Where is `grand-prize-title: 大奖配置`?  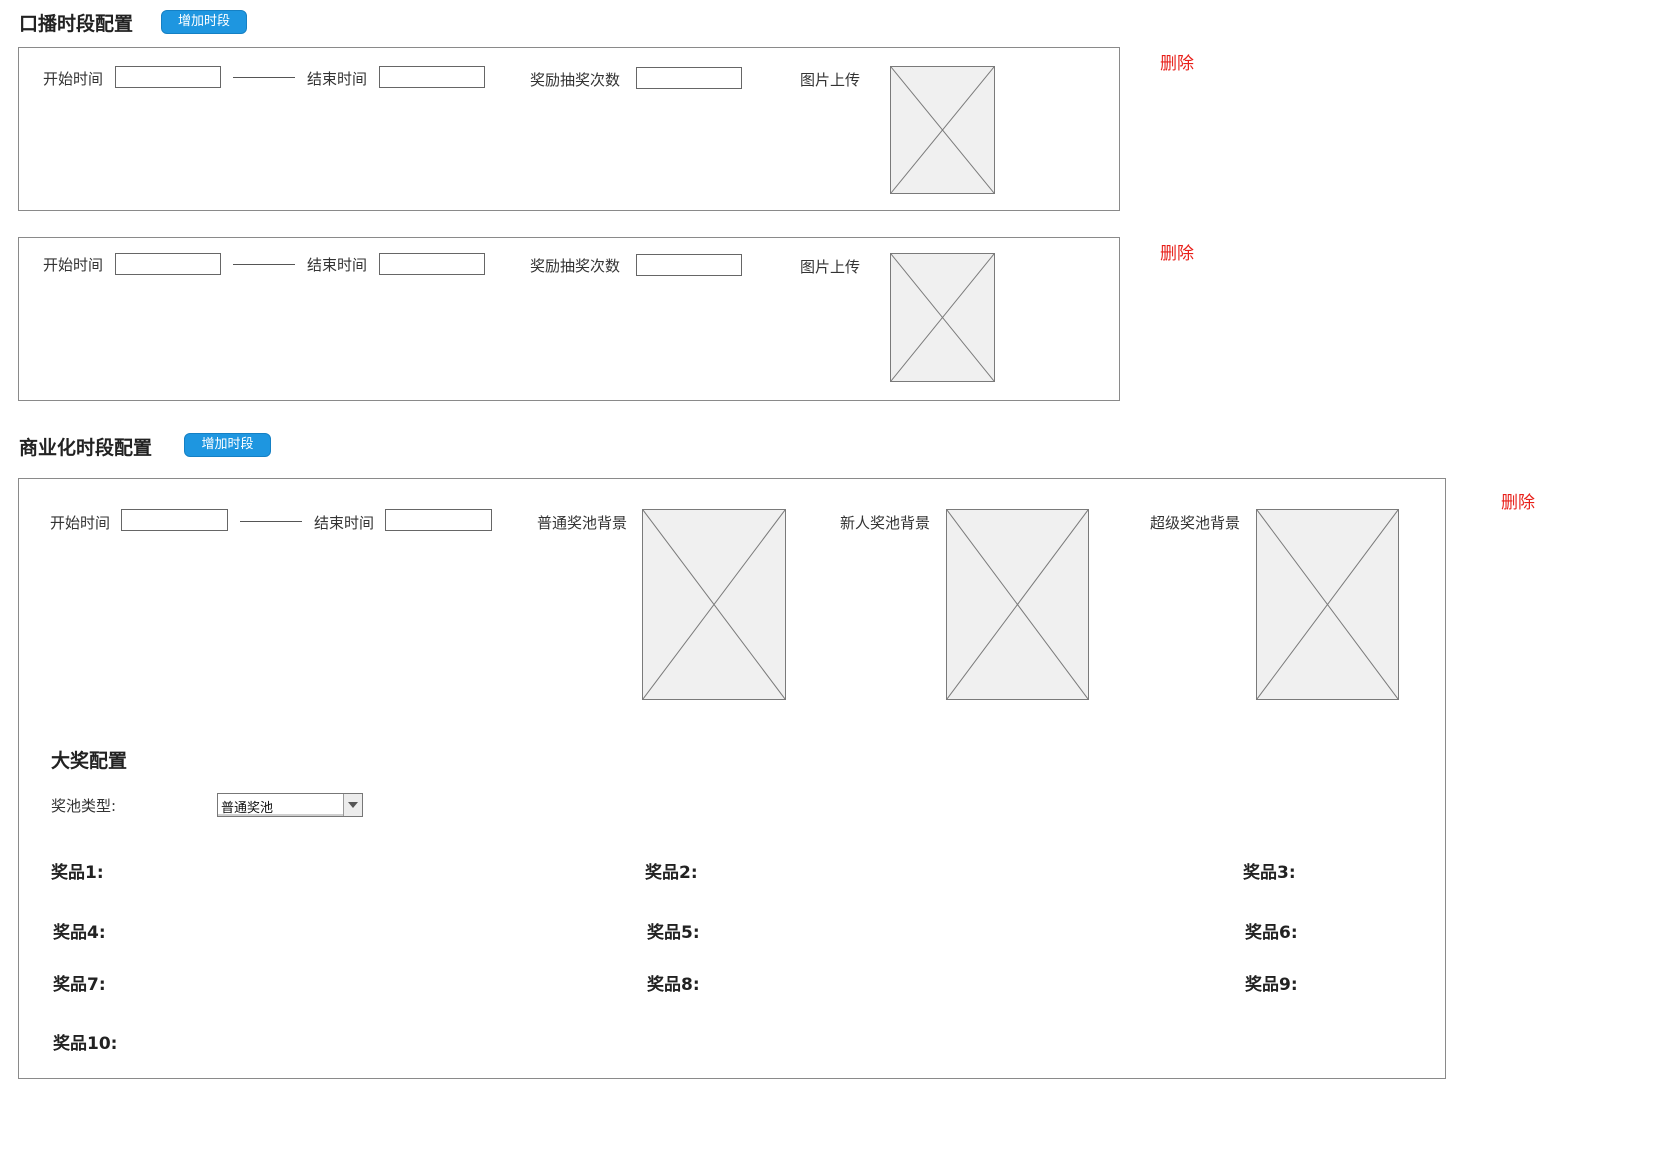 grand-prize-title: 大奖配置 is located at coordinates (89, 761).